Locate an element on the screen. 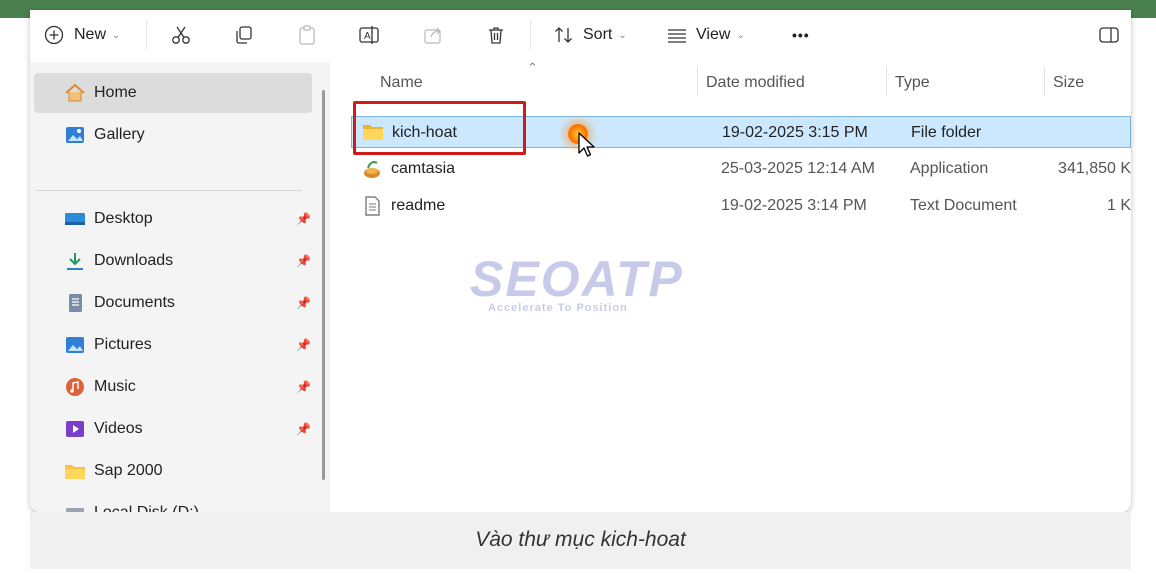 This screenshot has height=576, width=1156. sidebar-item-videos: Videos 📌 is located at coordinates (173, 429).